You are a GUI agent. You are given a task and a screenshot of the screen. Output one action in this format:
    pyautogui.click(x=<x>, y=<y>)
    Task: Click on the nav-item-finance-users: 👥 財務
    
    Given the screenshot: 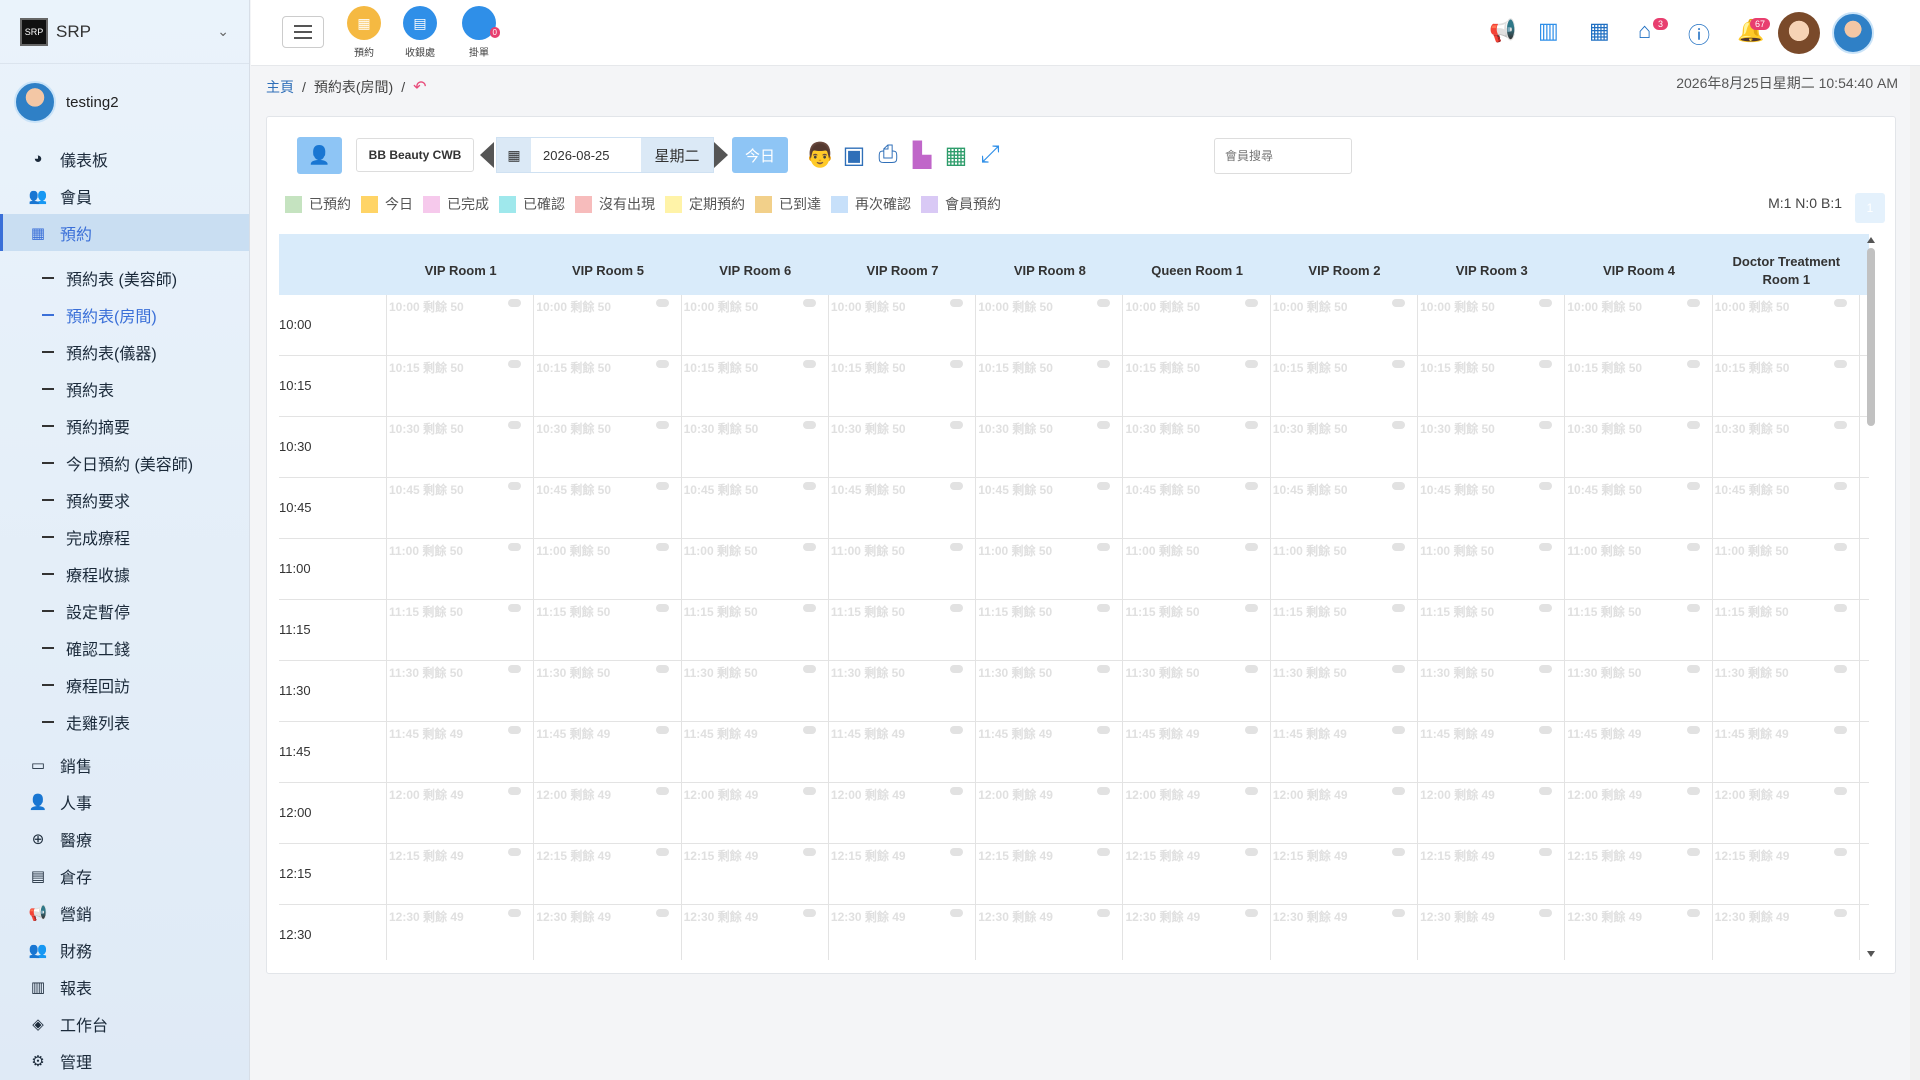 What is the action you would take?
    pyautogui.click(x=124, y=949)
    